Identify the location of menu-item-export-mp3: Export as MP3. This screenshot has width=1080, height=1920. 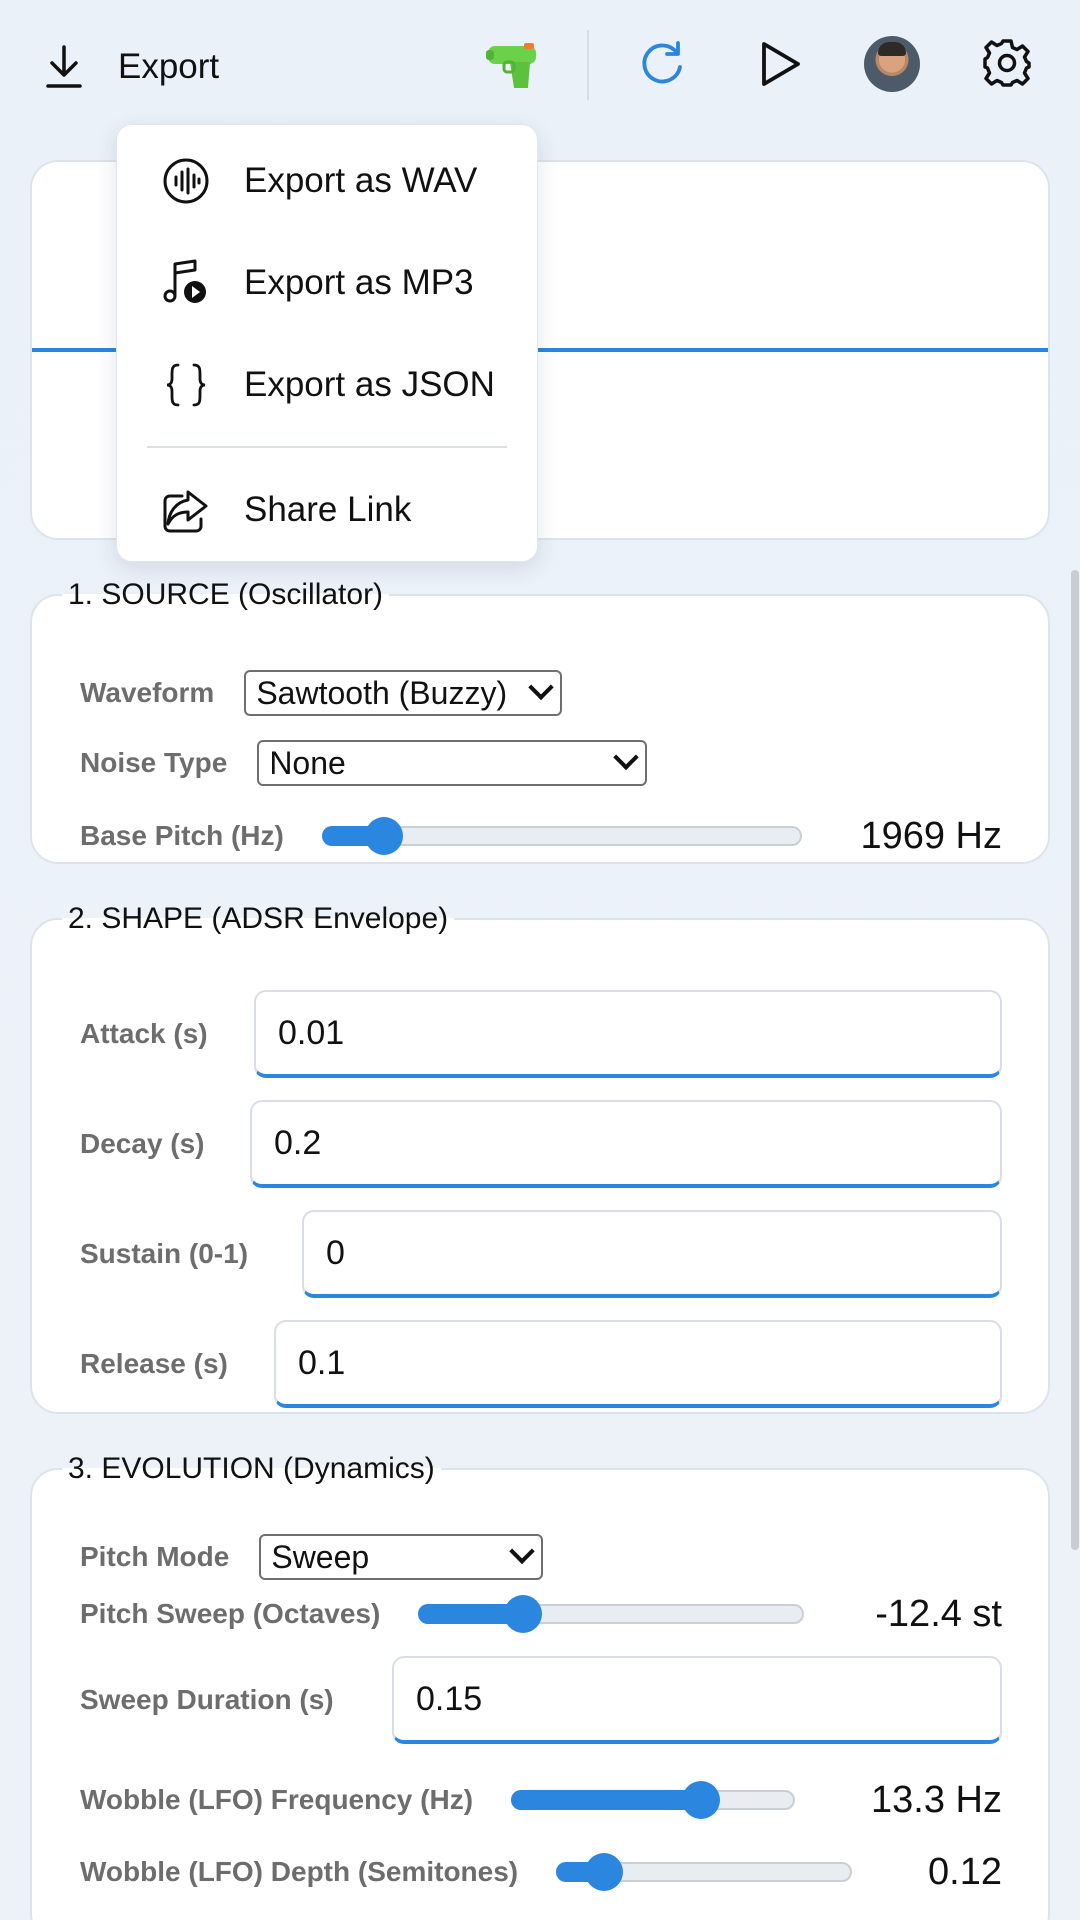
(327, 283).